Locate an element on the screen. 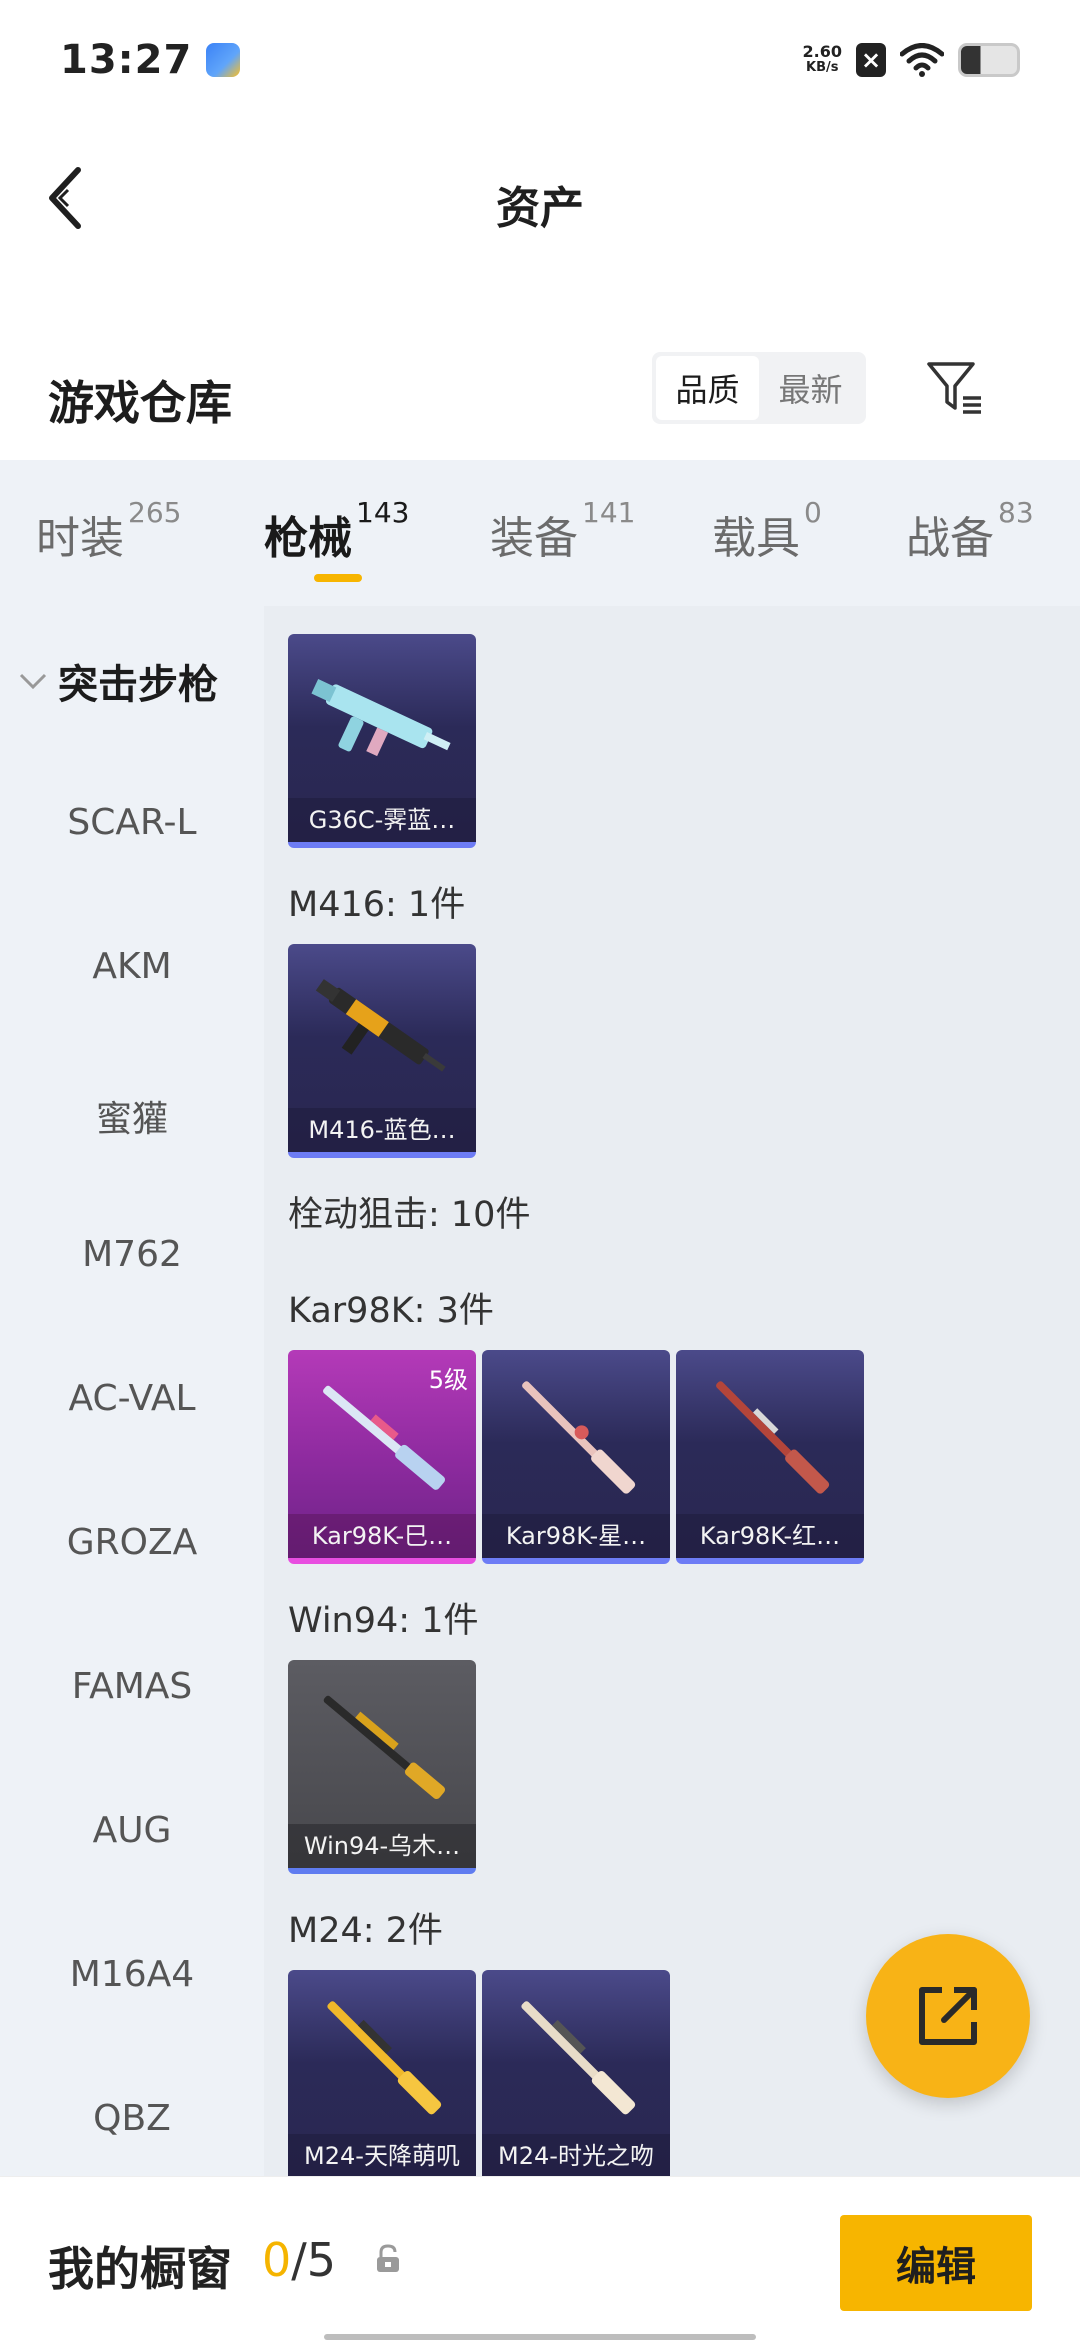  network-speed-unit: KB/s is located at coordinates (822, 67).